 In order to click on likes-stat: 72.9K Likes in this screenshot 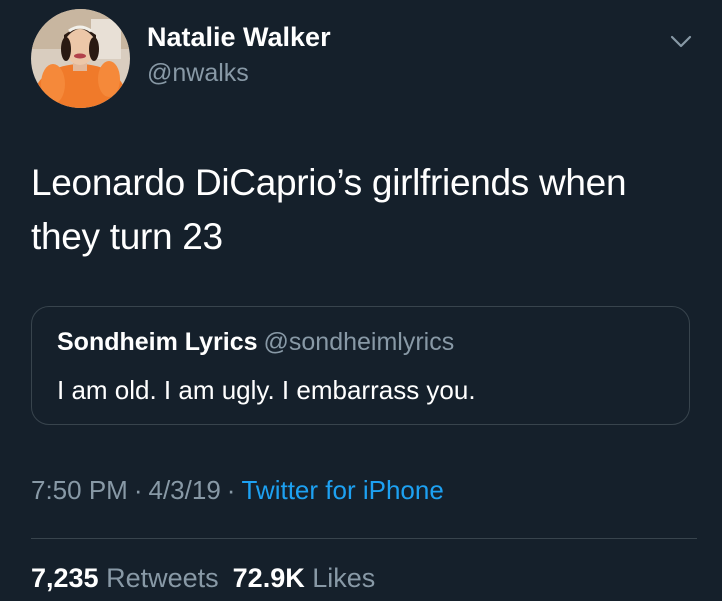, I will do `click(304, 578)`.